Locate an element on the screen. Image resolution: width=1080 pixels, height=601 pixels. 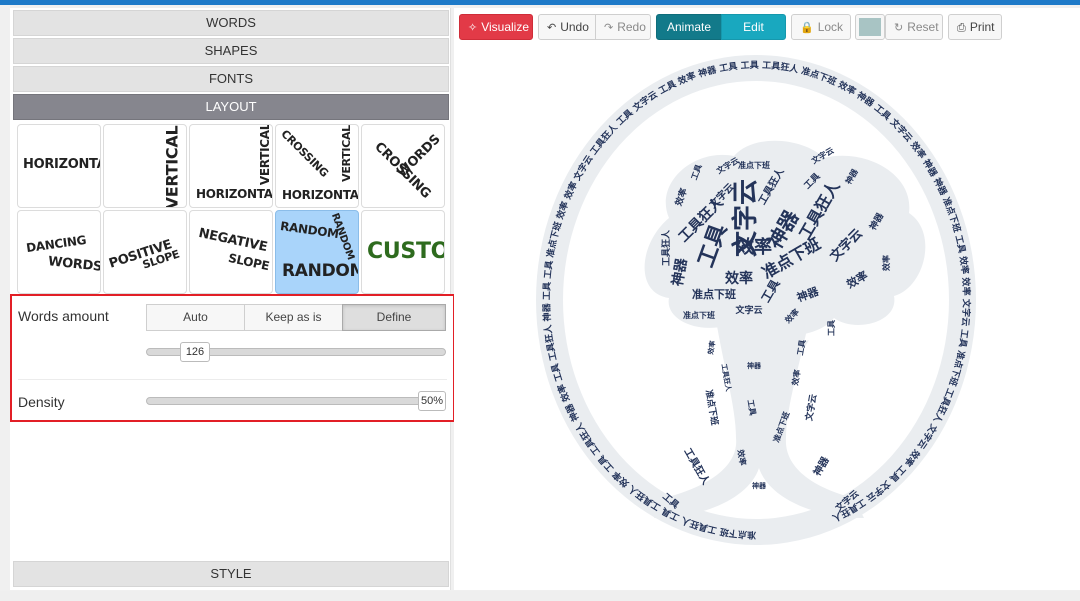
color-swatch-button is located at coordinates (870, 27).